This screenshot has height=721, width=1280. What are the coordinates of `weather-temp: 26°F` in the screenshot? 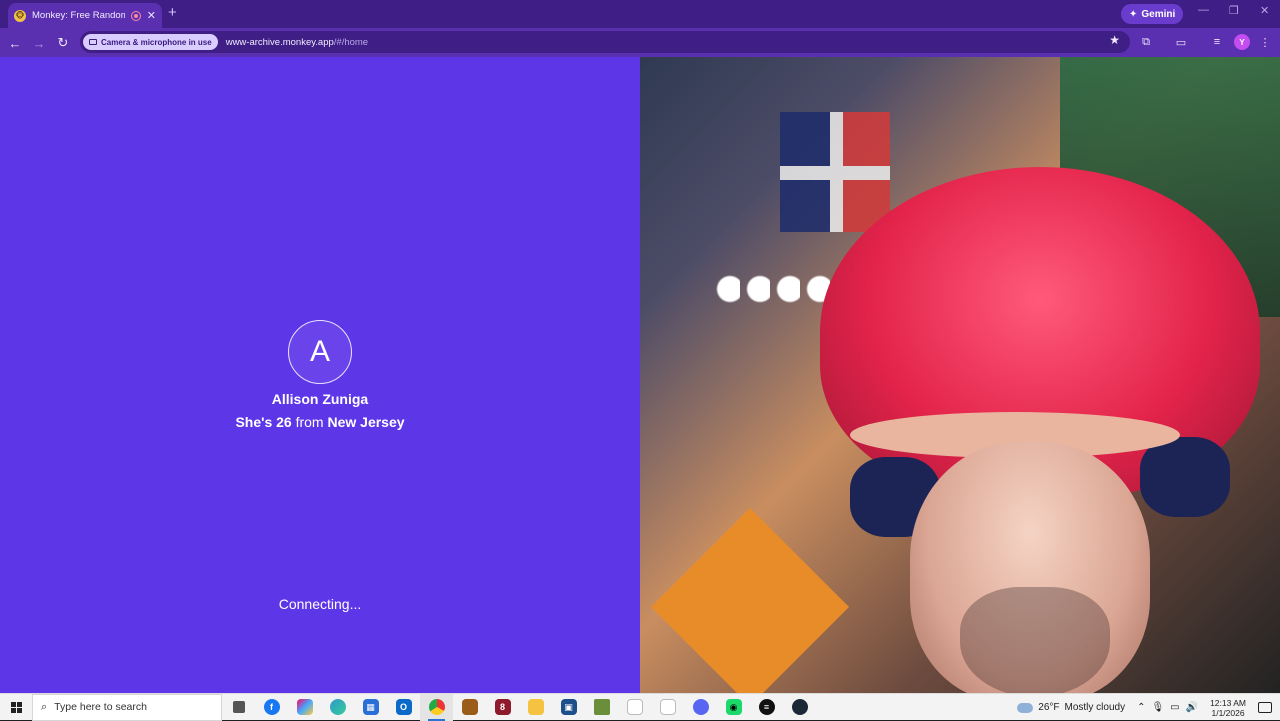 It's located at (1049, 707).